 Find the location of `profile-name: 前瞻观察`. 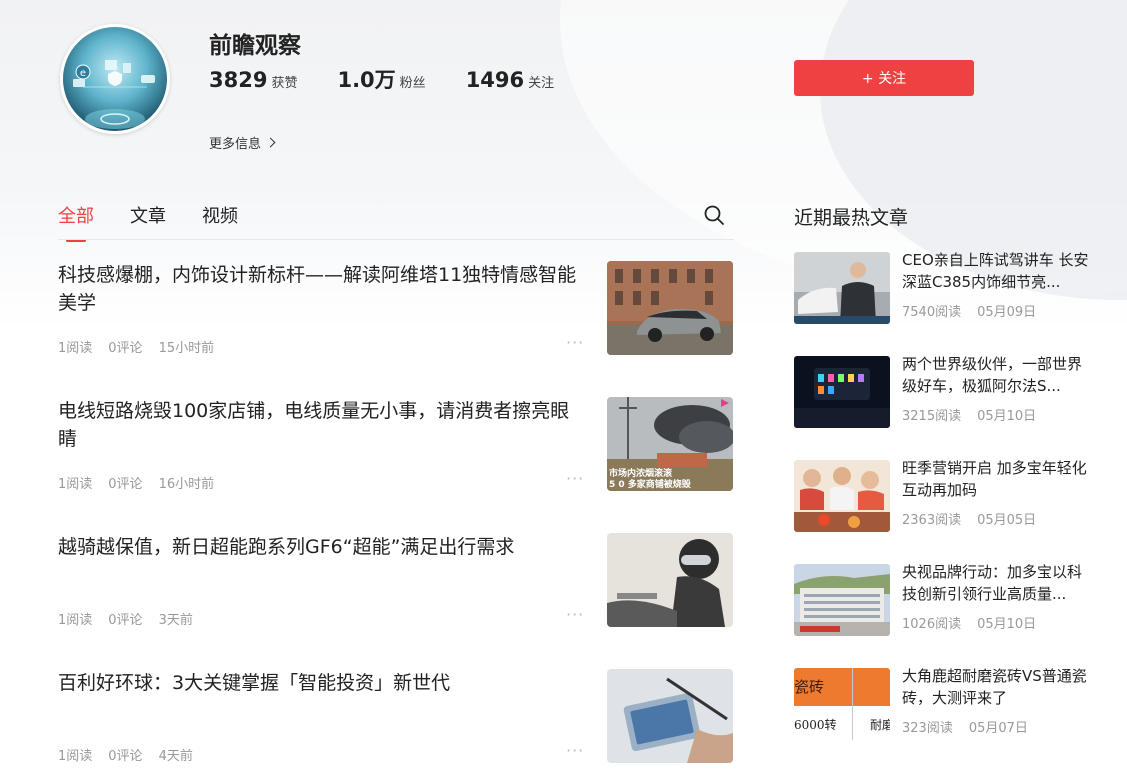

profile-name: 前瞻观察 is located at coordinates (255, 46).